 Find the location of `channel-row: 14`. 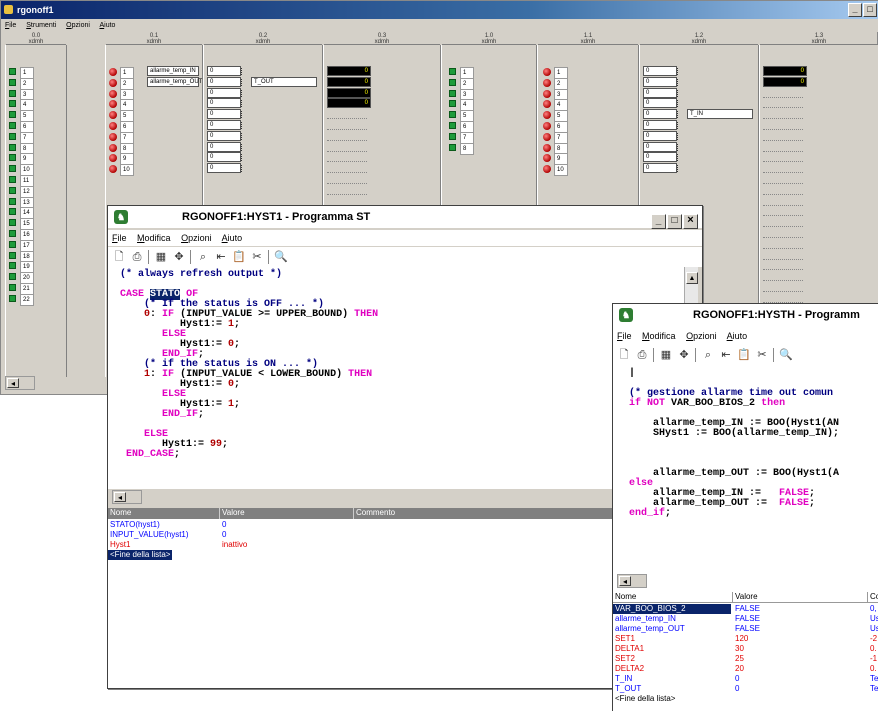

channel-row: 14 is located at coordinates (21, 213).